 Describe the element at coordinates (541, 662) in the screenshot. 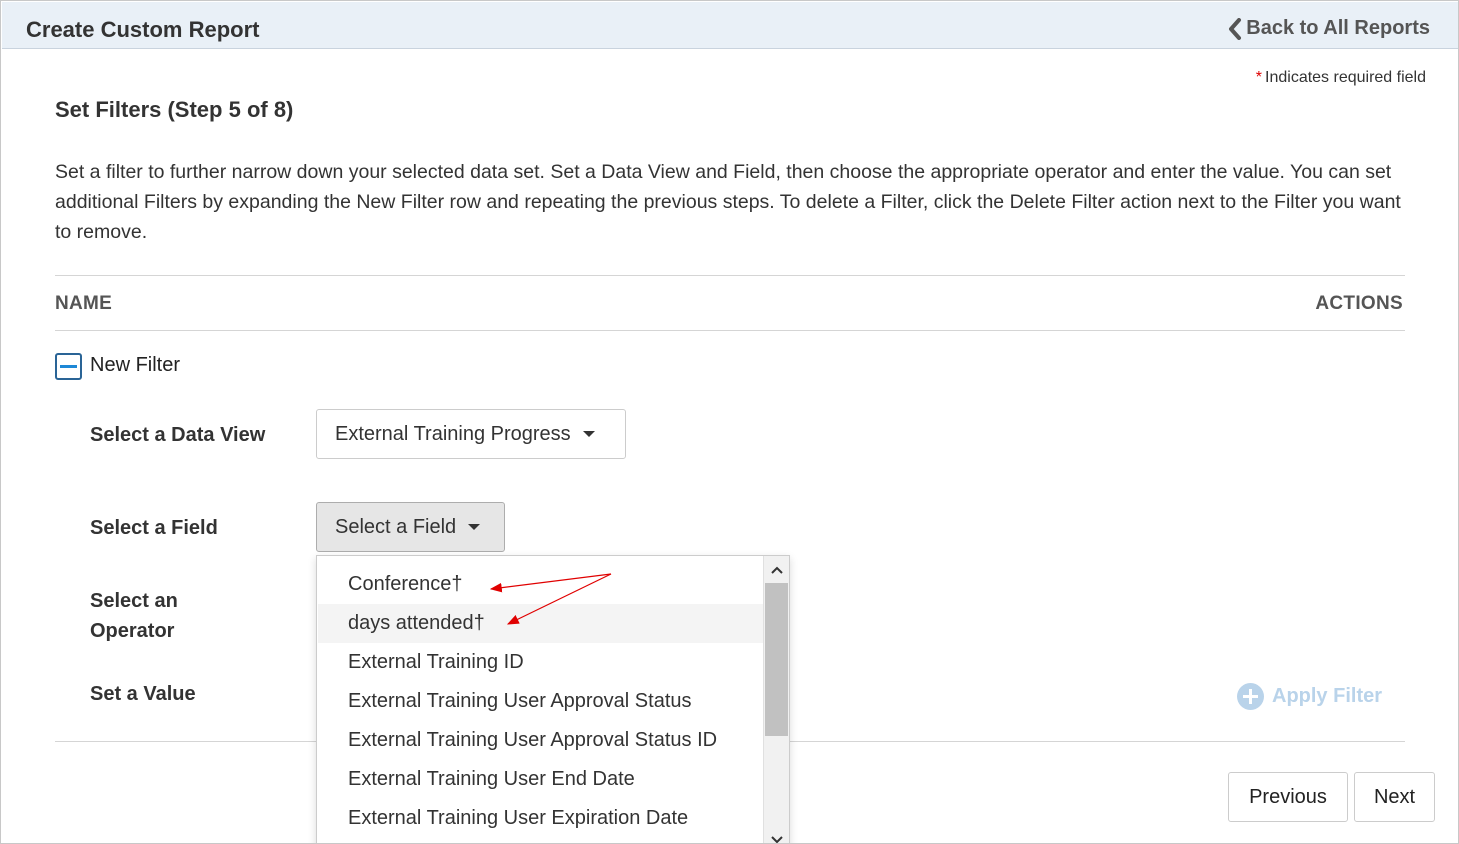

I see `field-option-external-training-id: External Training ID` at that location.